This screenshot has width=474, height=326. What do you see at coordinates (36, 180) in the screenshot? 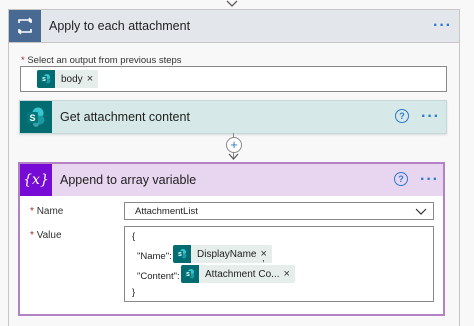
I see `variable-icon: {x}` at bounding box center [36, 180].